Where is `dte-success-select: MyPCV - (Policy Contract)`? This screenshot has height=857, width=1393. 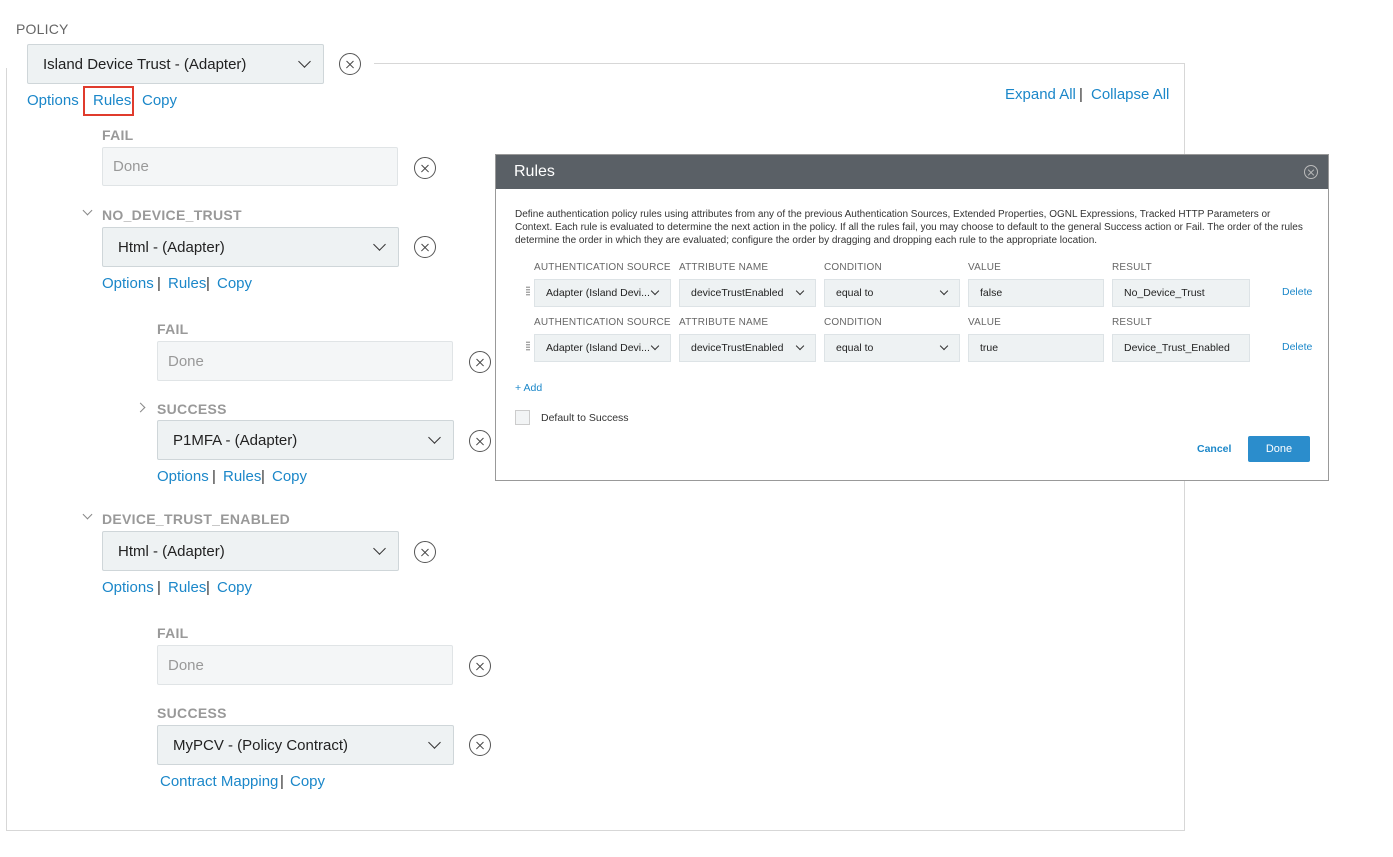 dte-success-select: MyPCV - (Policy Contract) is located at coordinates (305, 745).